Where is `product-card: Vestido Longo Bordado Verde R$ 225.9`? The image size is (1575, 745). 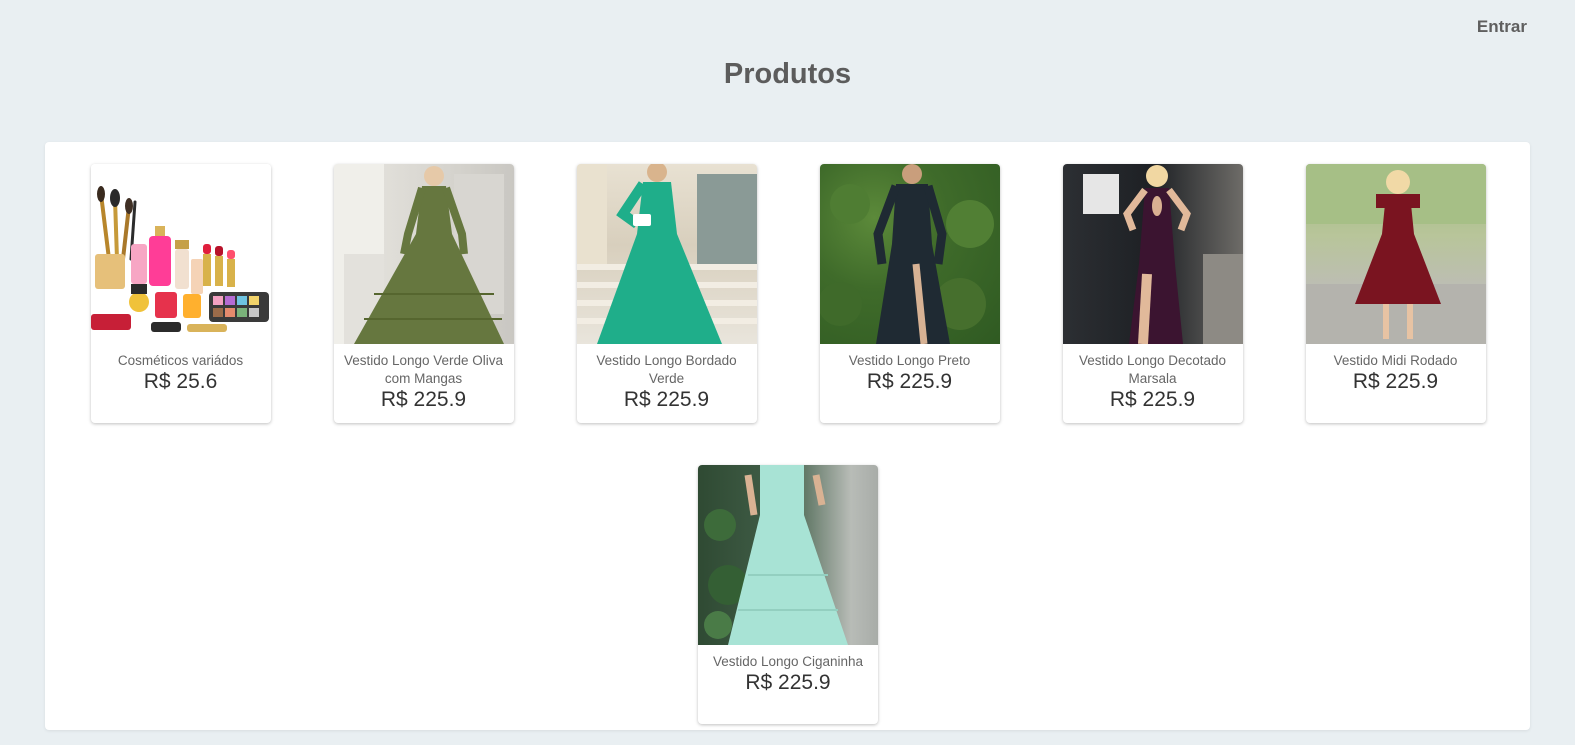 product-card: Vestido Longo Bordado Verde R$ 225.9 is located at coordinates (666, 293).